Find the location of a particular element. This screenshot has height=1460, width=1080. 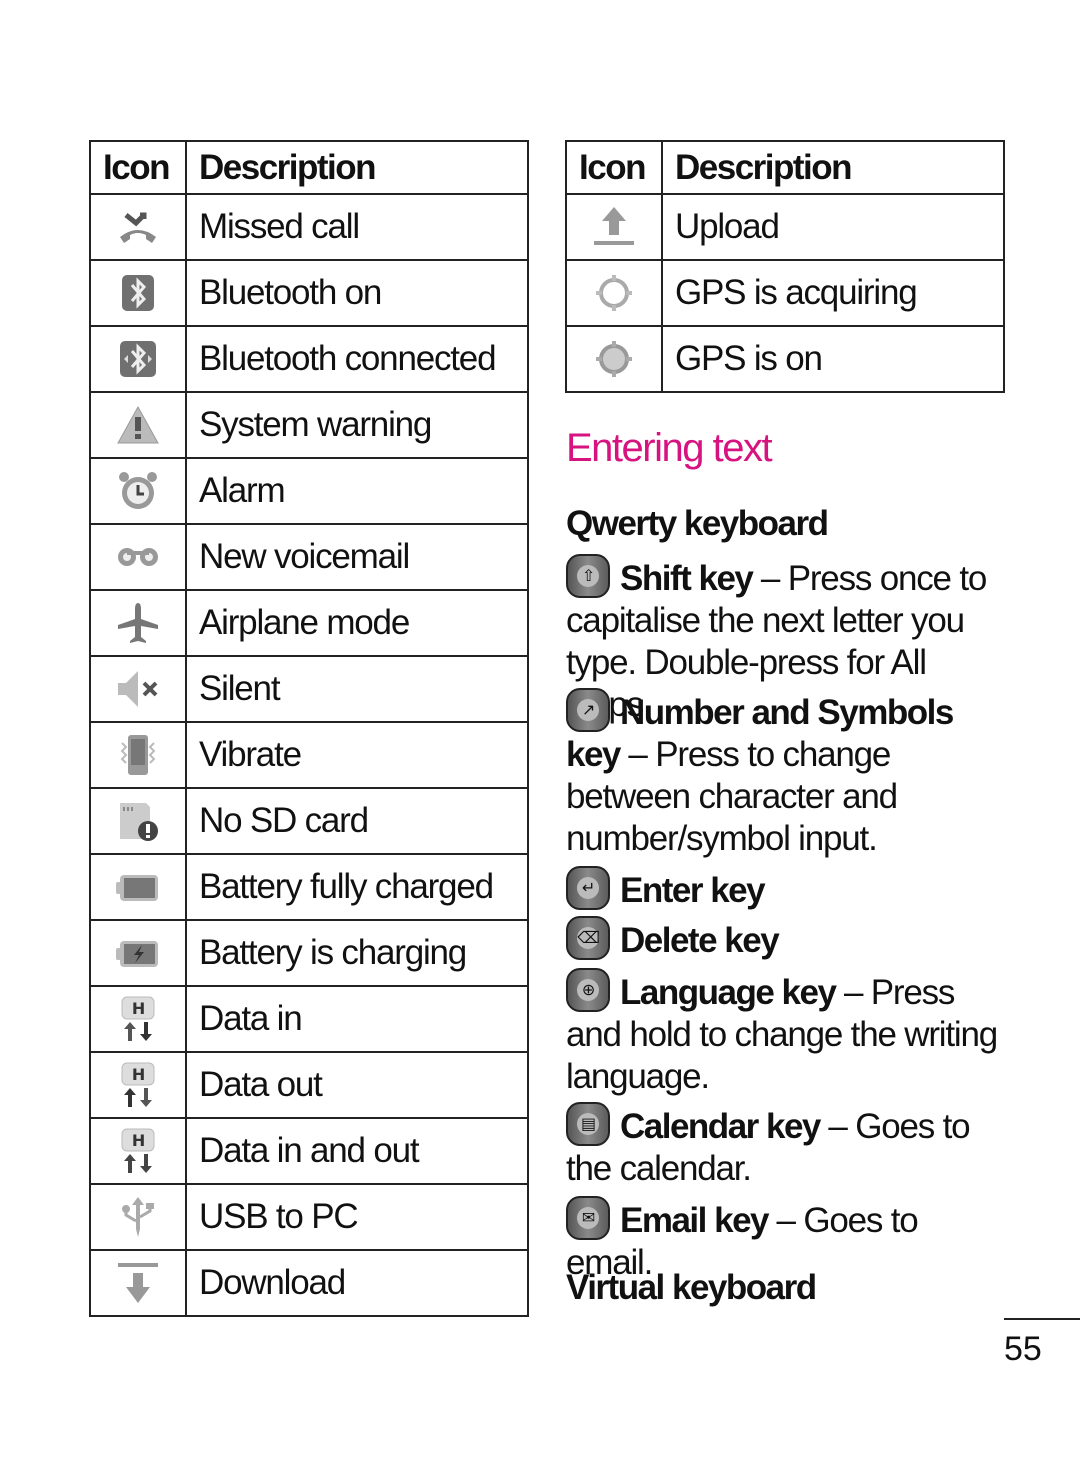

enter-key-description: ↵ Enter key is located at coordinates (786, 889).